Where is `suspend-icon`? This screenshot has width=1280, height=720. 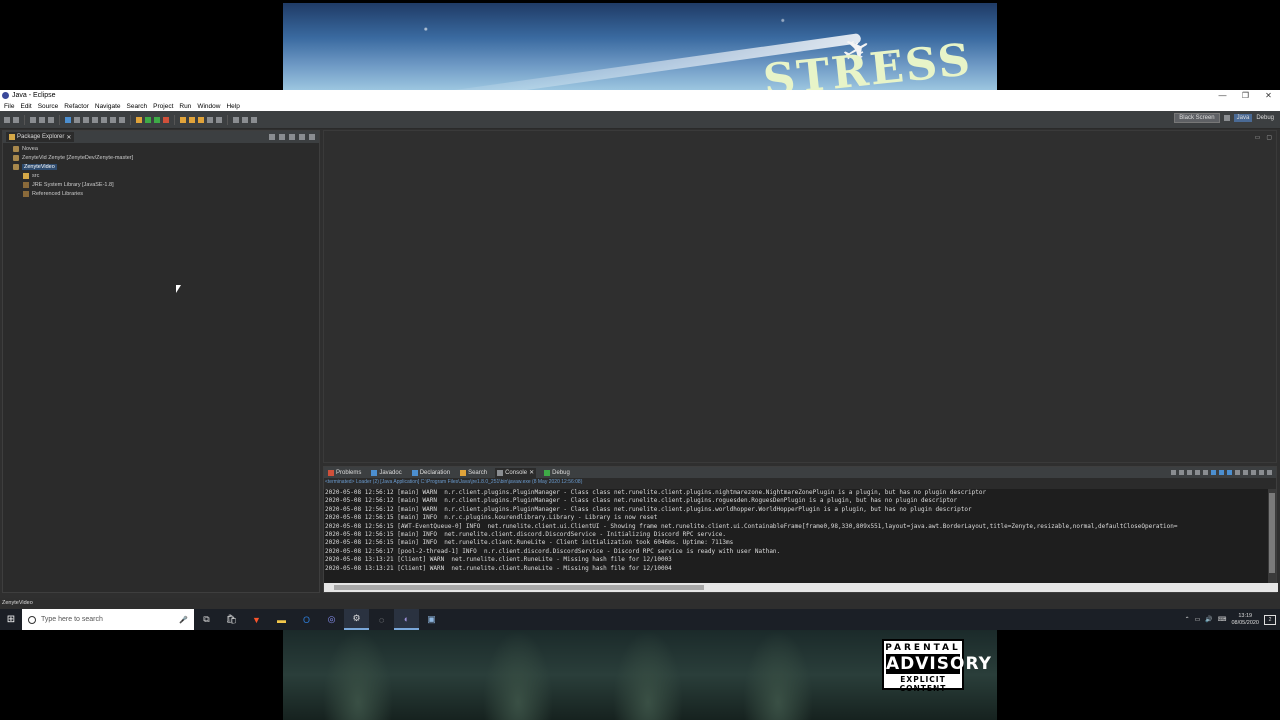 suspend-icon is located at coordinates (86, 119).